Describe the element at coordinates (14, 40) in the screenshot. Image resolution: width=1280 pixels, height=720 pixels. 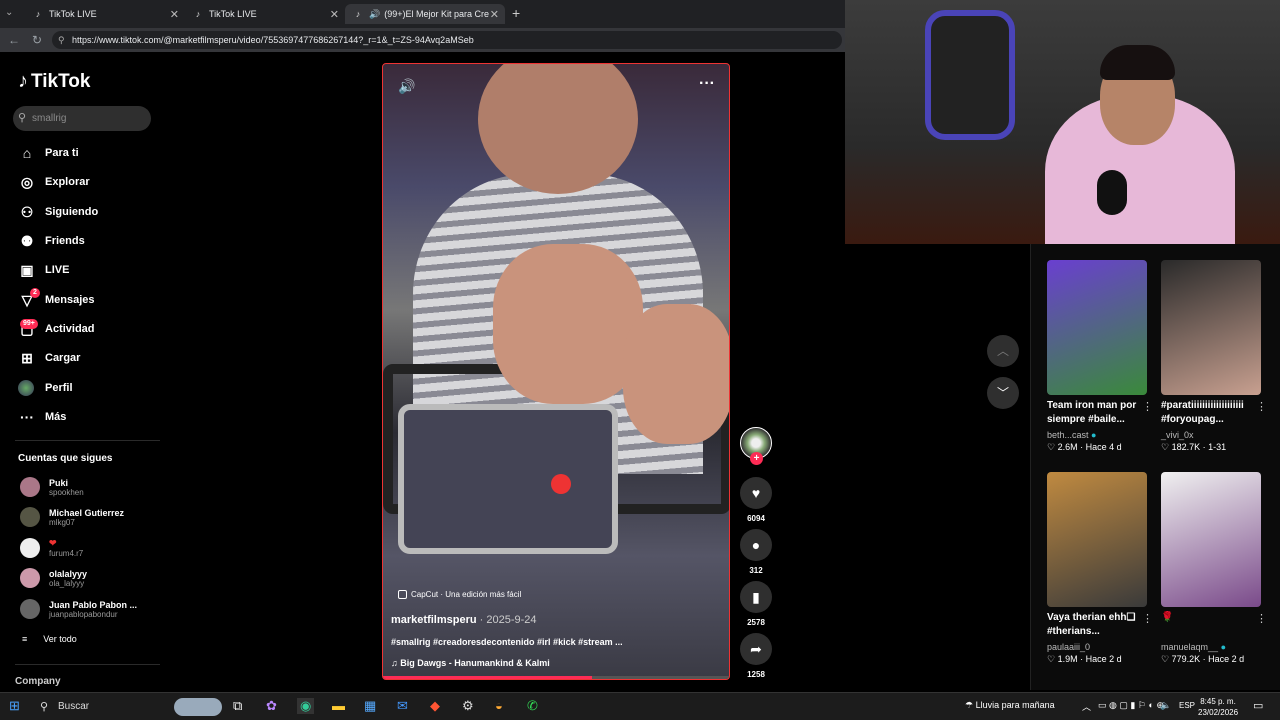
I see `back-icon: ←` at that location.